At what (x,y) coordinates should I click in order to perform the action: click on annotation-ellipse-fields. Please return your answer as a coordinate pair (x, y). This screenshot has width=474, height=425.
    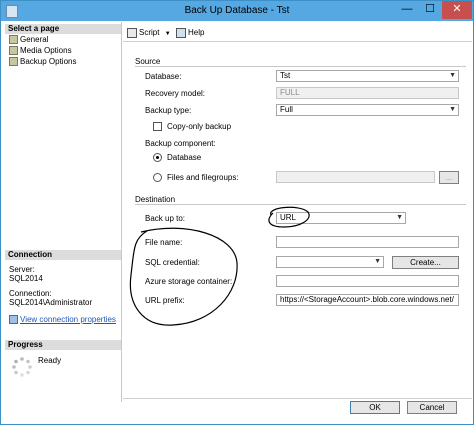
    Looking at the image, I should click on (183, 276).